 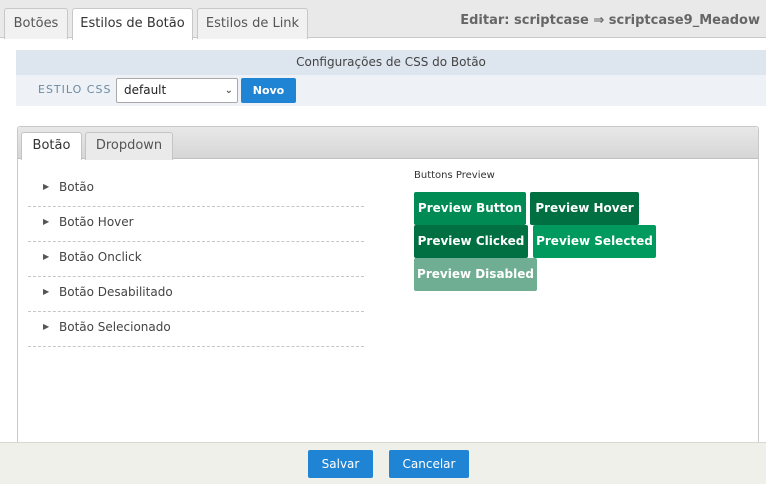 What do you see at coordinates (196, 294) in the screenshot?
I see `accordion-item-botao-desabilitado: ▶ Botão Desabilitado` at bounding box center [196, 294].